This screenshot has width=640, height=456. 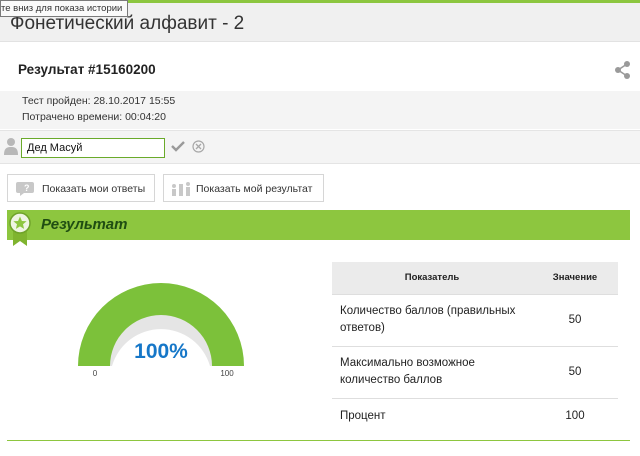 What do you see at coordinates (94, 117) in the screenshot?
I see `time-spent-text: Потрачено времени: 00:04:20` at bounding box center [94, 117].